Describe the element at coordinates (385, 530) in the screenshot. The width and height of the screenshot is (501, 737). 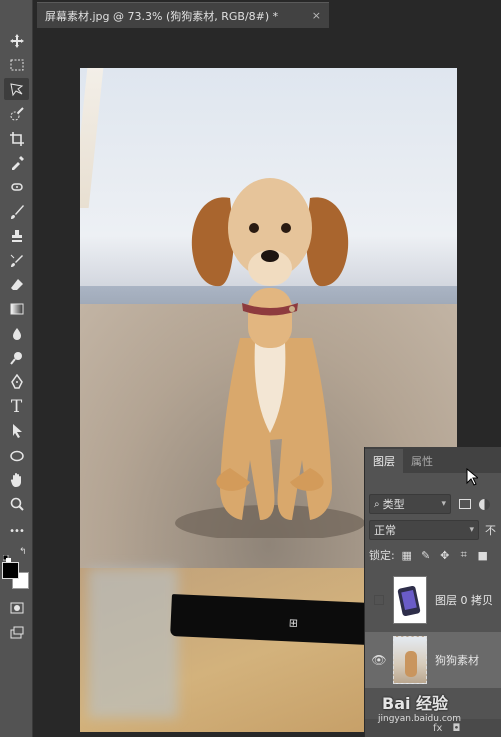
I see `blend-mode-value: 正常` at that location.